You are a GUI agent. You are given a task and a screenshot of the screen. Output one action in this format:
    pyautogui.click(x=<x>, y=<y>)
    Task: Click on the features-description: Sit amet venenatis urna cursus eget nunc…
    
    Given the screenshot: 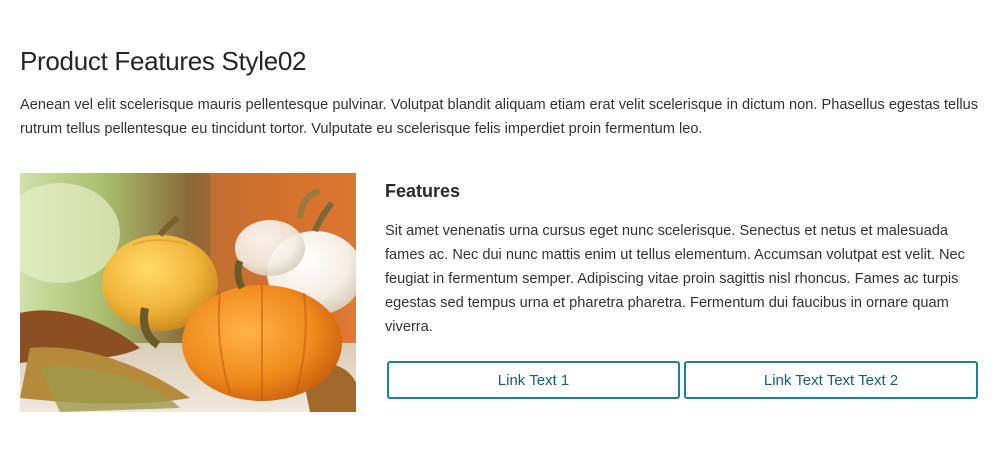 What is the action you would take?
    pyautogui.click(x=675, y=279)
    